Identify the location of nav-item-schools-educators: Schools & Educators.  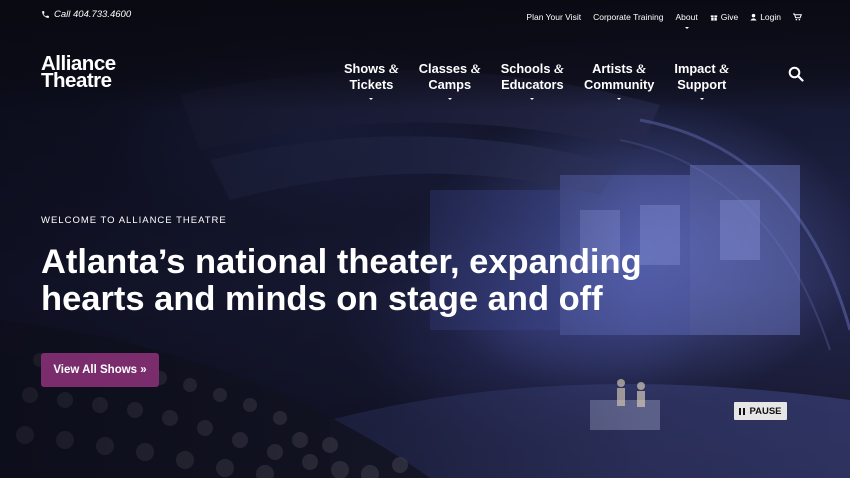
(532, 80).